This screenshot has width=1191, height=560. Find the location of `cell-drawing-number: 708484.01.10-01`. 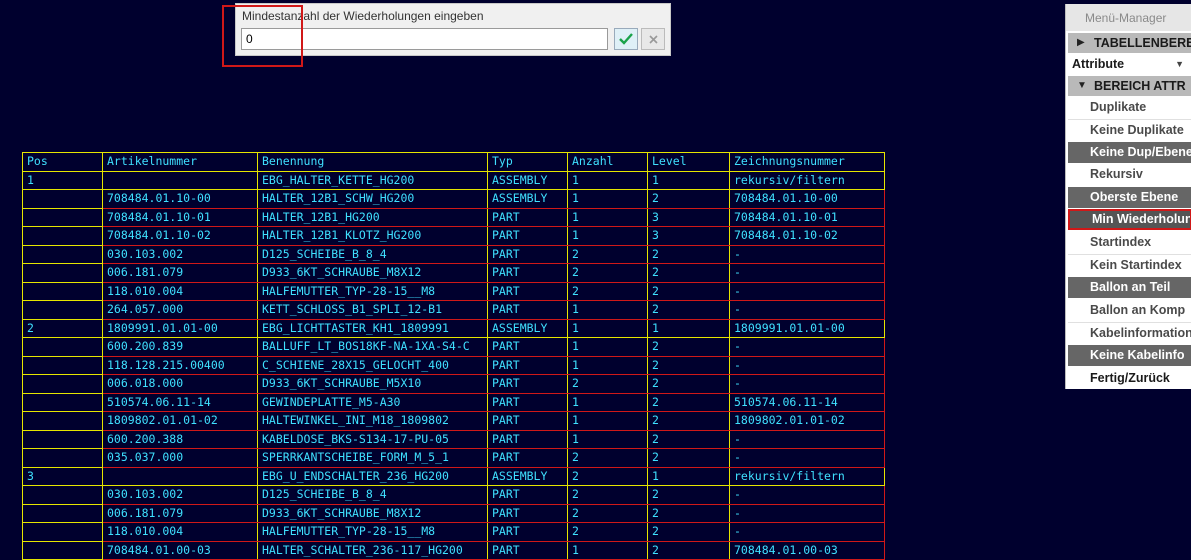

cell-drawing-number: 708484.01.10-01 is located at coordinates (807, 217).